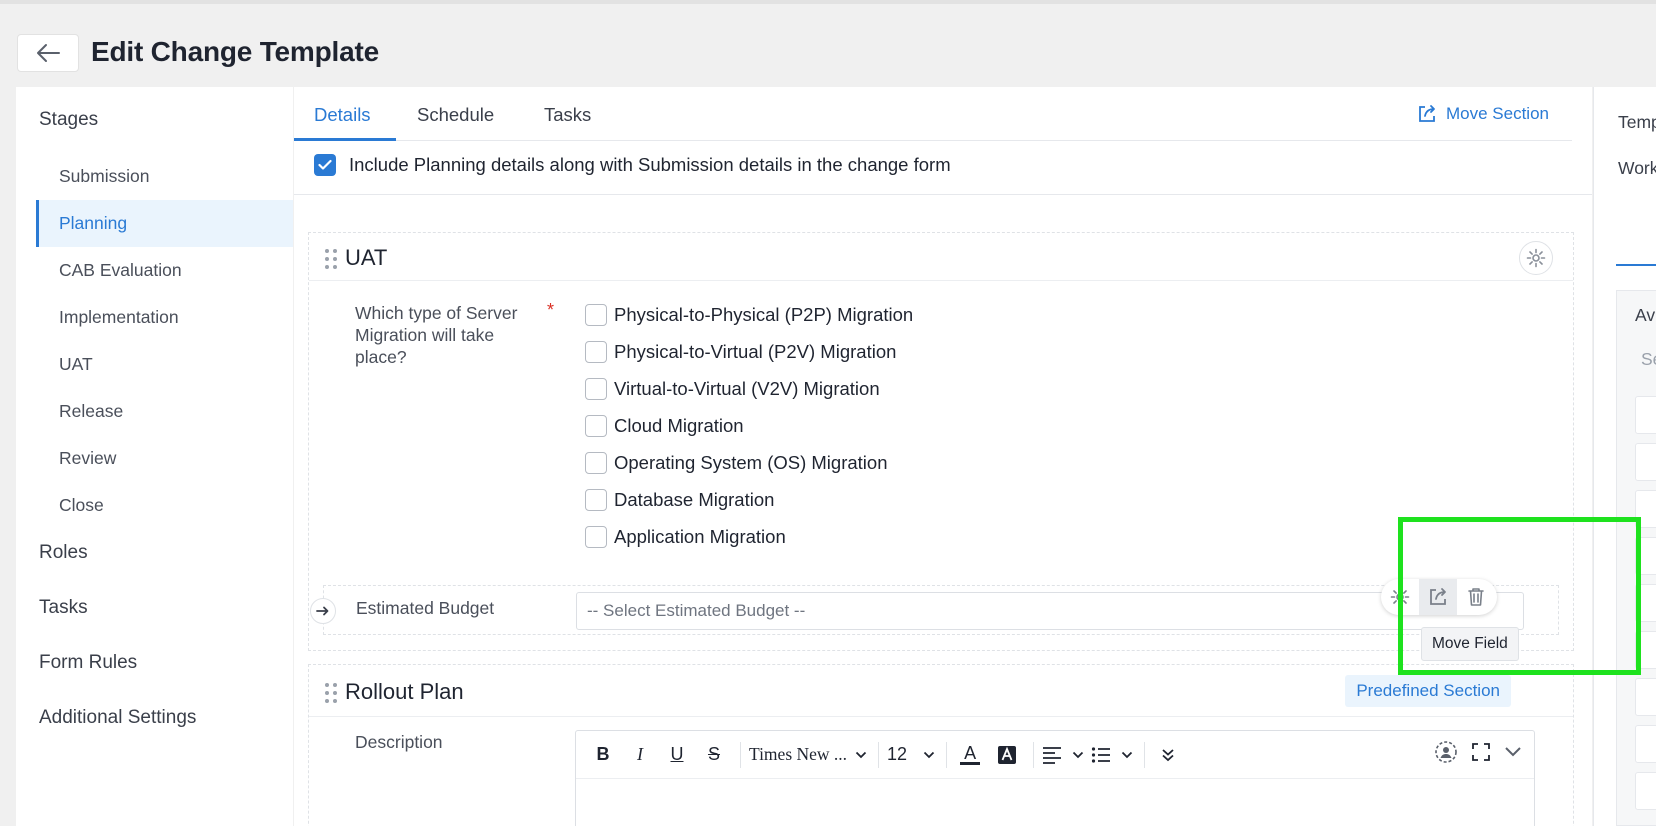  What do you see at coordinates (943, 194) in the screenshot?
I see `divider` at bounding box center [943, 194].